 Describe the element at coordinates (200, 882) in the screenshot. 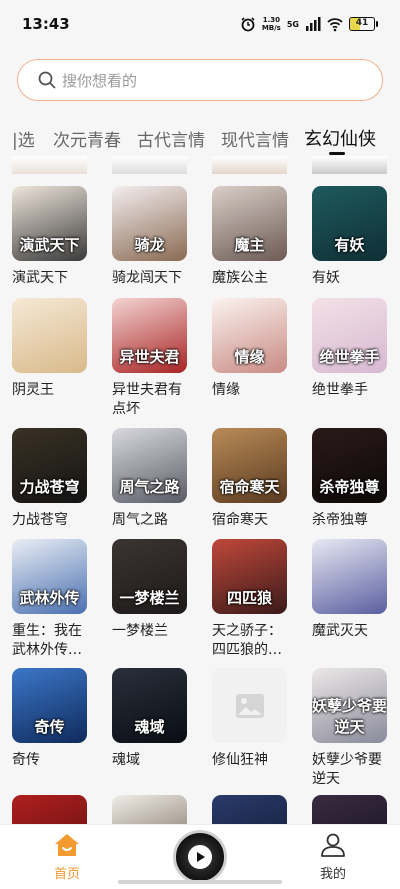

I see `home-indicator` at that location.